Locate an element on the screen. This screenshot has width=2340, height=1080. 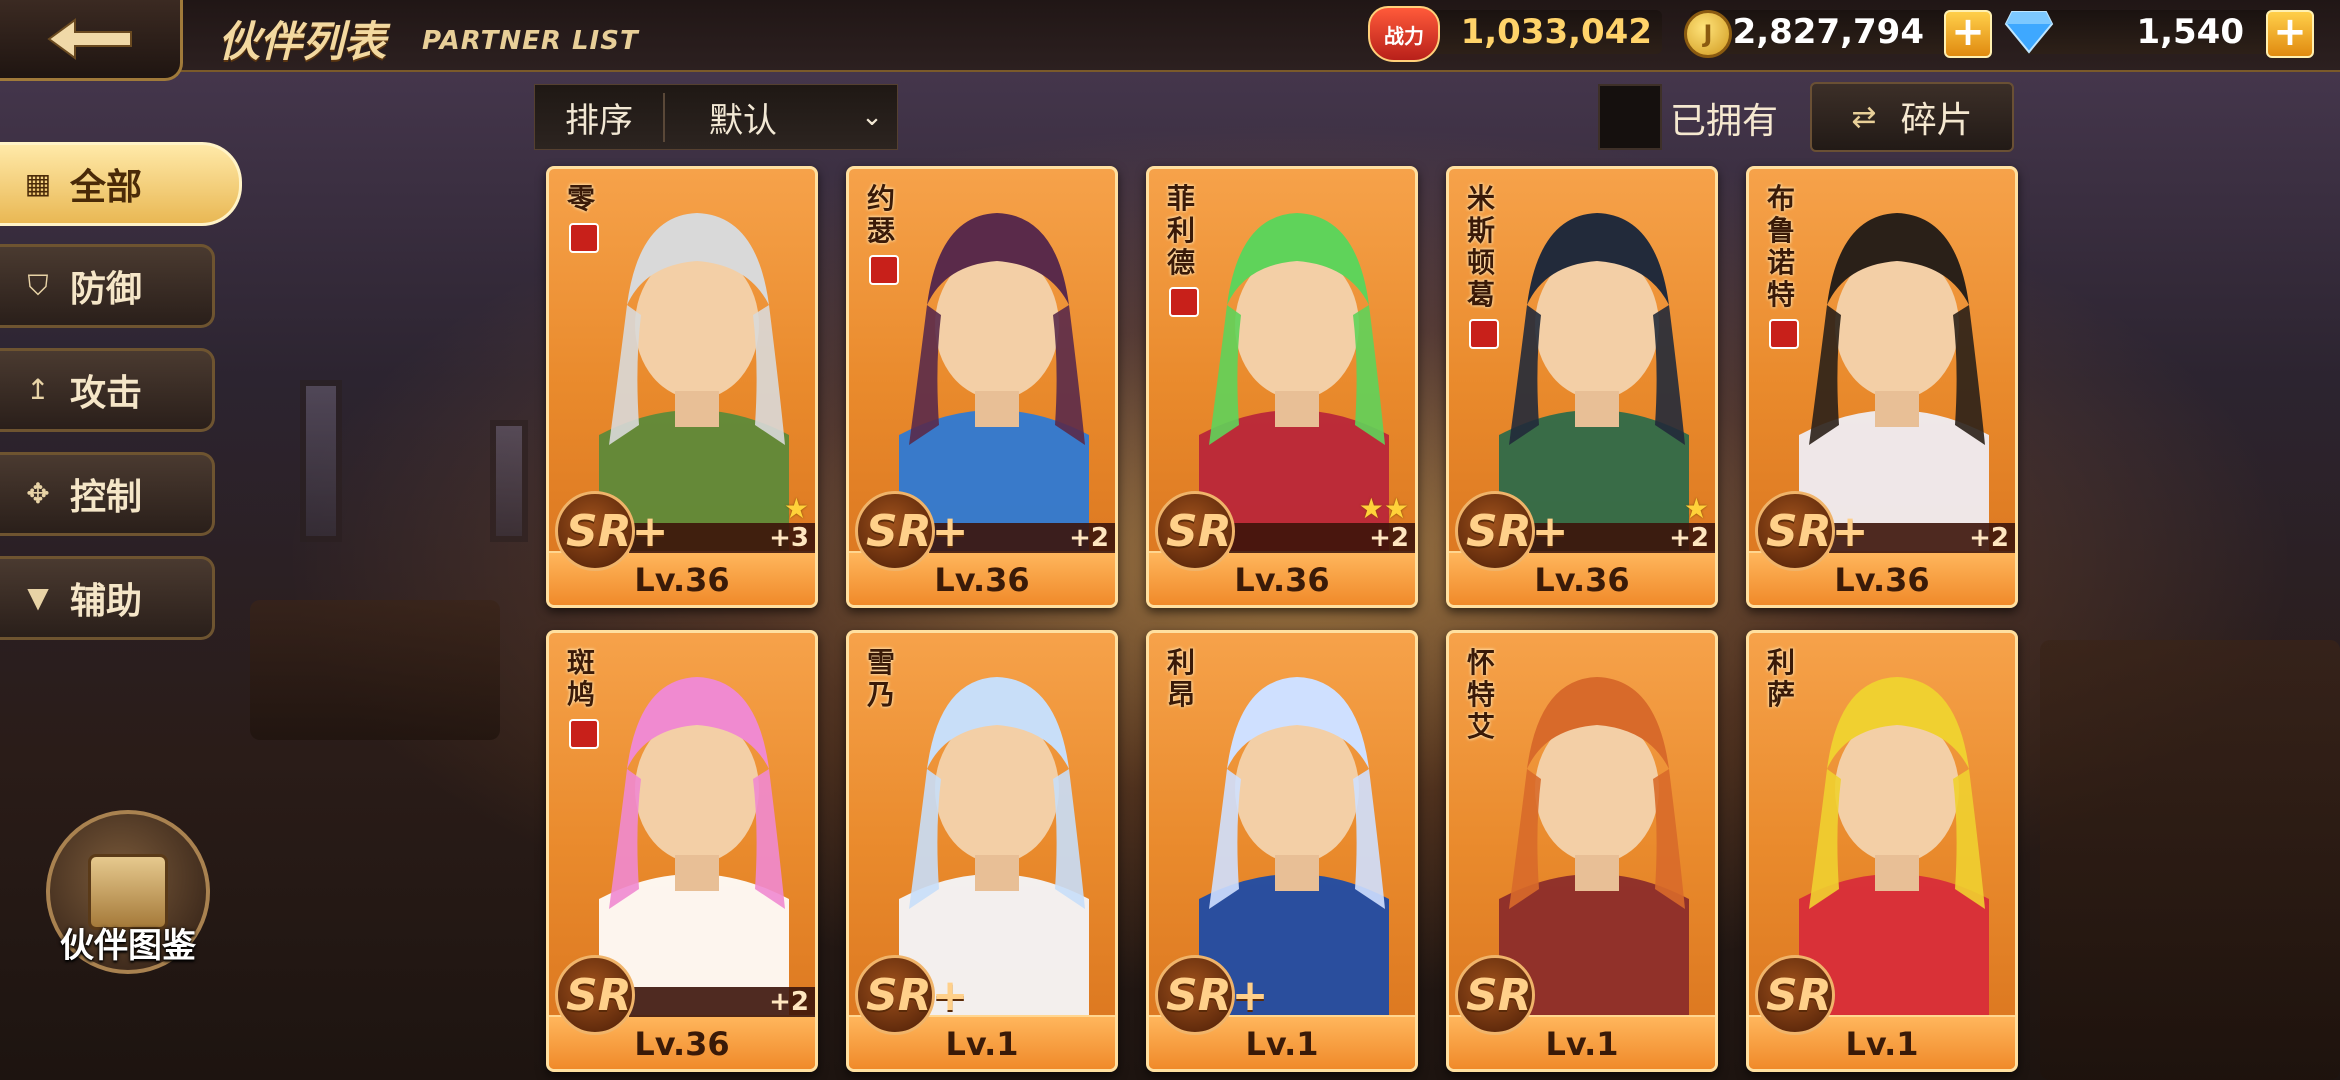
back-arrow-icon is located at coordinates (89, 39).